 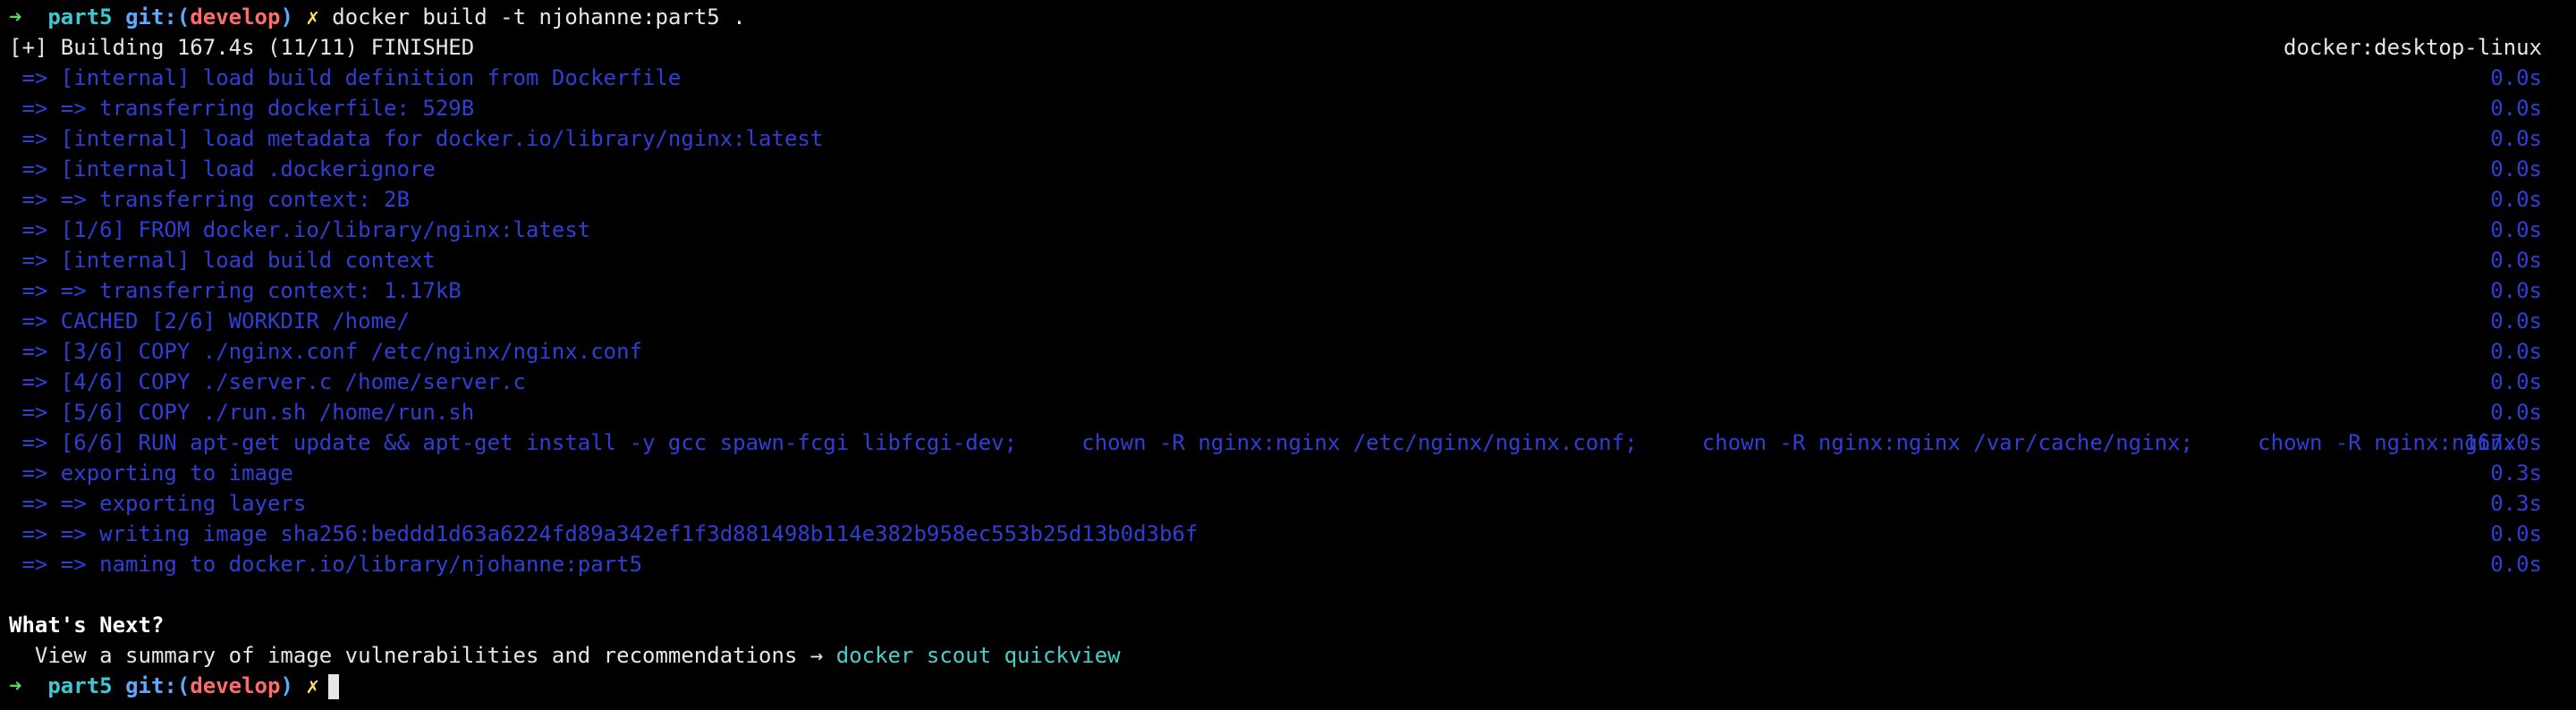 What do you see at coordinates (158, 504) in the screenshot?
I see `build-step-text: => => exporting layers` at bounding box center [158, 504].